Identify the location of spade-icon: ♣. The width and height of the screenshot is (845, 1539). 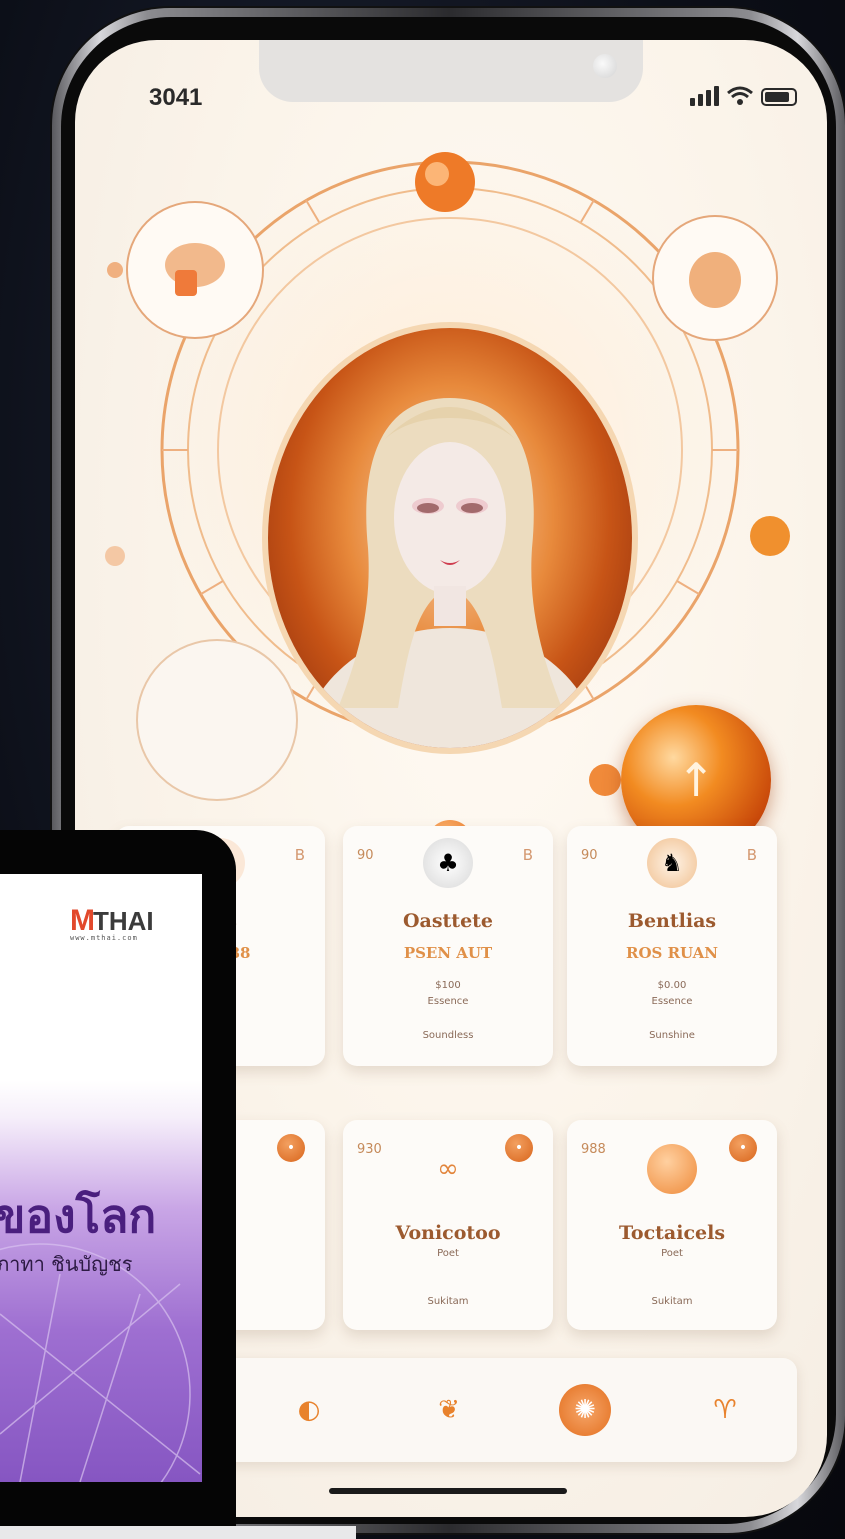
(448, 863).